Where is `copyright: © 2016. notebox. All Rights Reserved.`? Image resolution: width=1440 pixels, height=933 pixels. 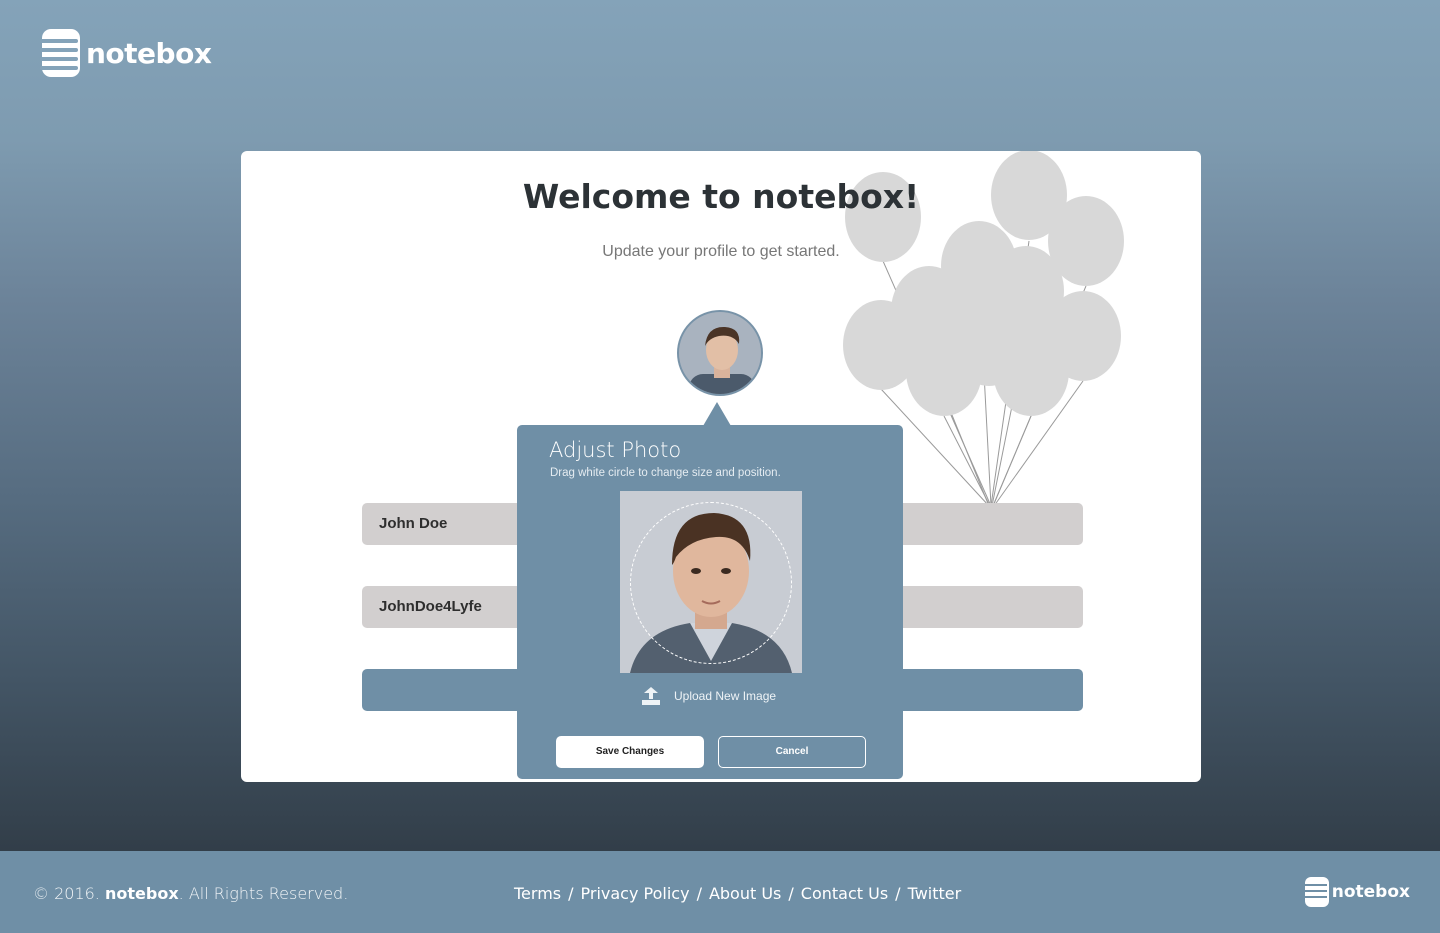 copyright: © 2016. notebox. All Rights Reserved. is located at coordinates (190, 893).